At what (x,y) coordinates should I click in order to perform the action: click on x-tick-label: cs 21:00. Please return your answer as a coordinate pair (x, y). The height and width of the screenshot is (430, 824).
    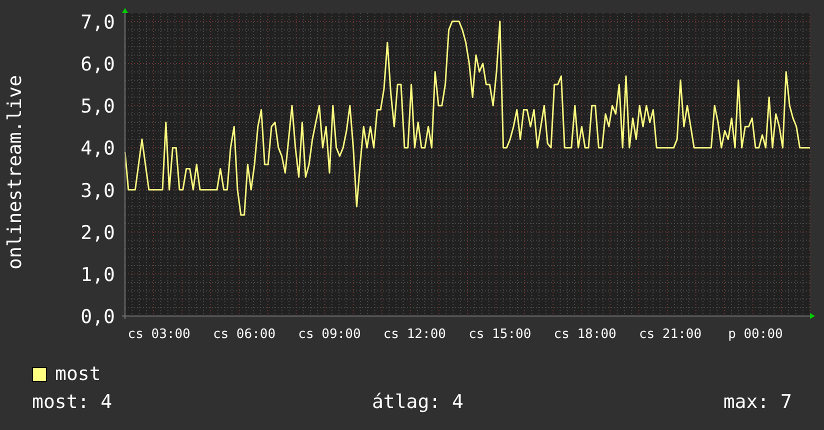
    Looking at the image, I should click on (670, 334).